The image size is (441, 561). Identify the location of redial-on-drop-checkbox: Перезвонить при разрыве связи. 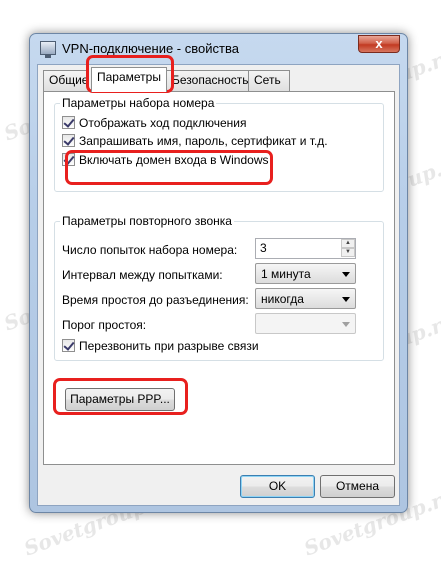
(160, 347).